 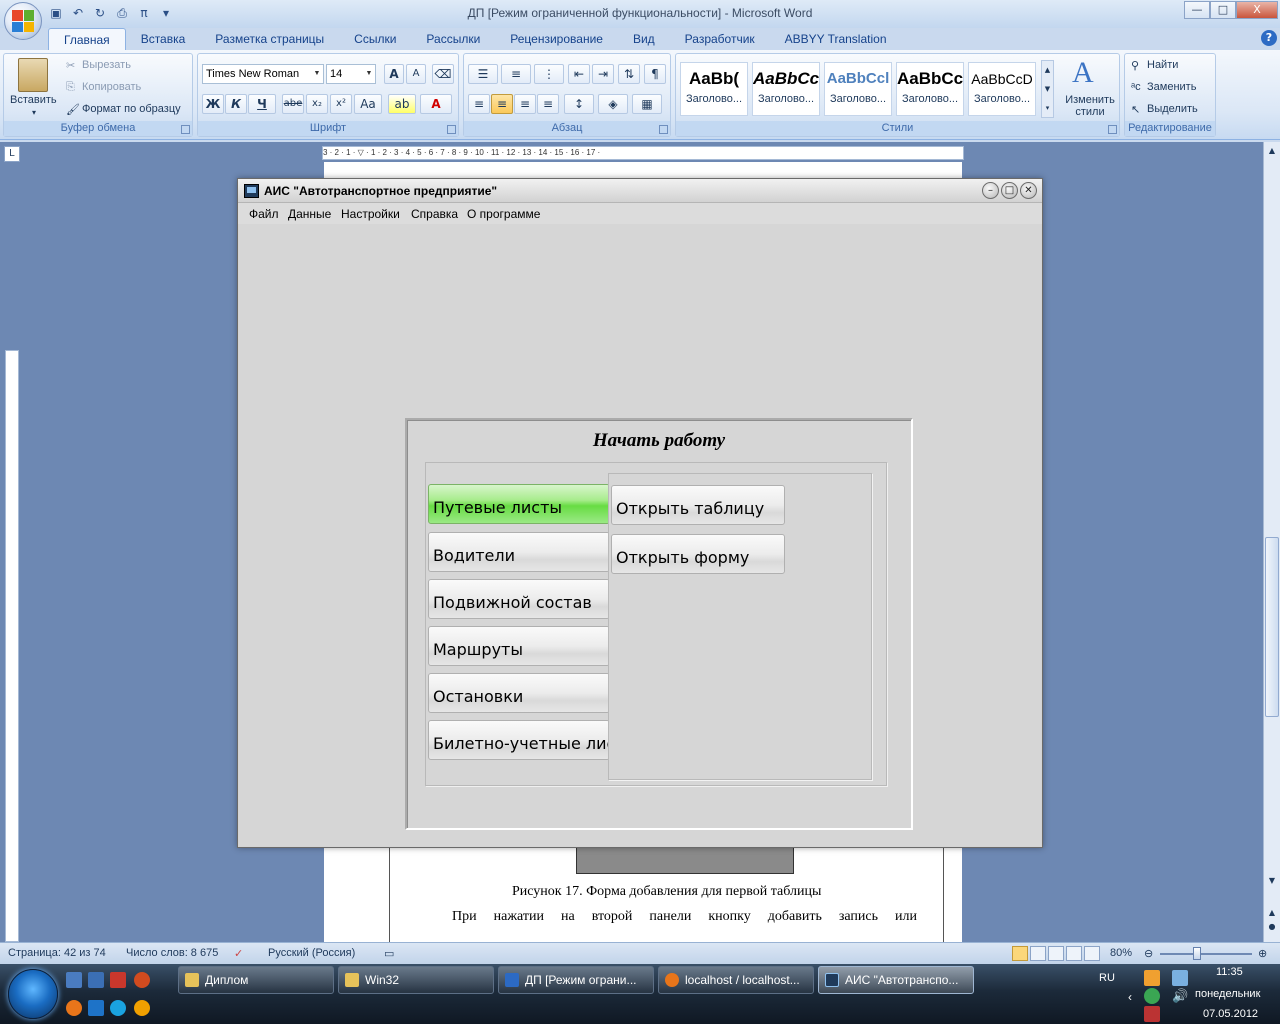 I want to click on app-orange-icon, so click(x=142, y=980).